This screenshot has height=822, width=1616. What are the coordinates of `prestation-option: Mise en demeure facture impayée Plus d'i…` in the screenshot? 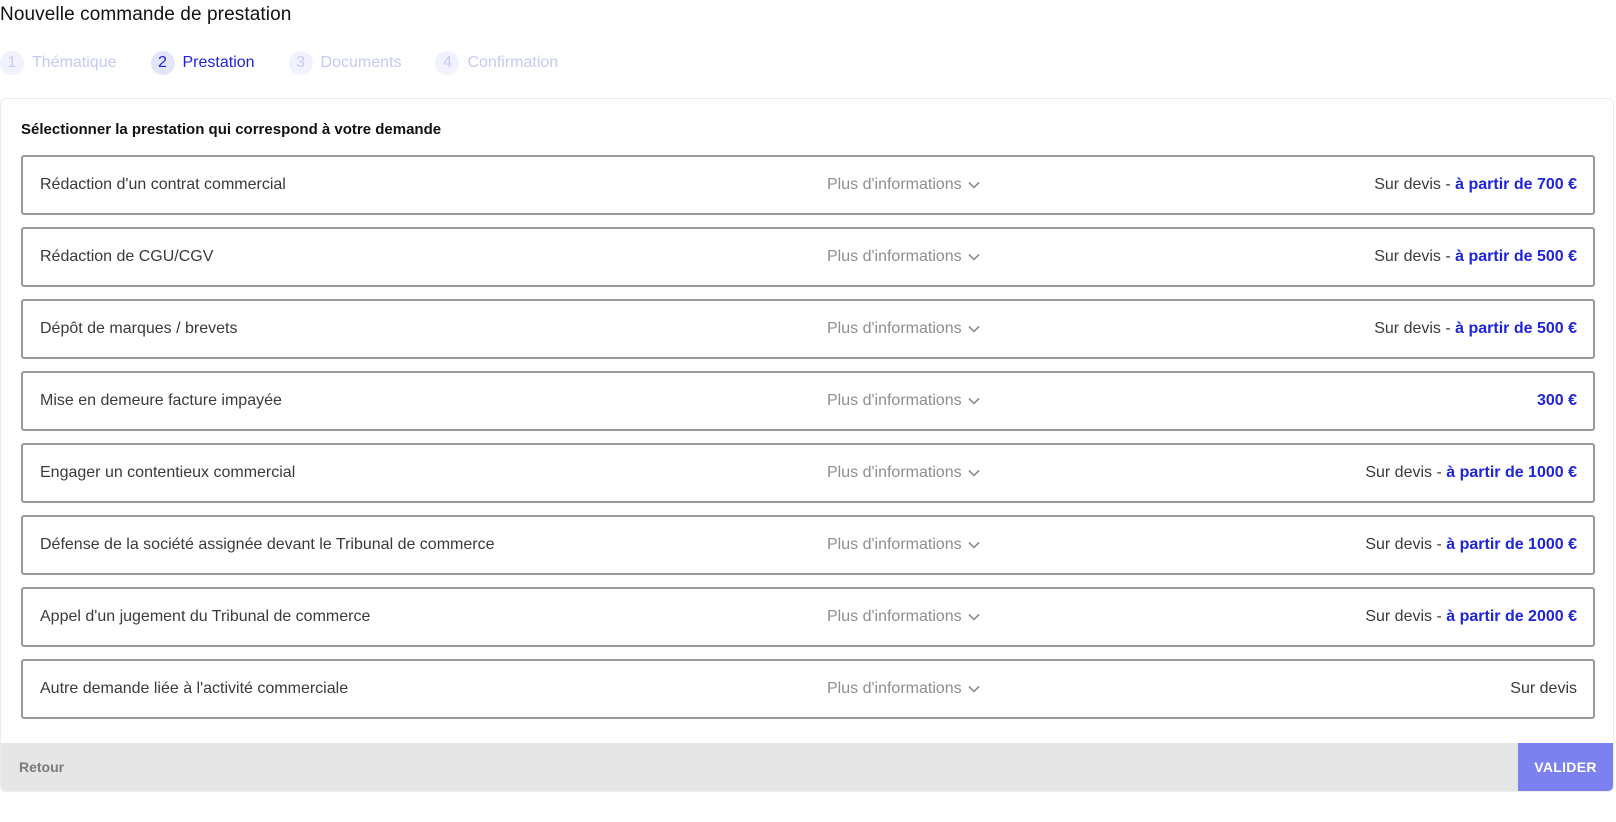 It's located at (808, 401).